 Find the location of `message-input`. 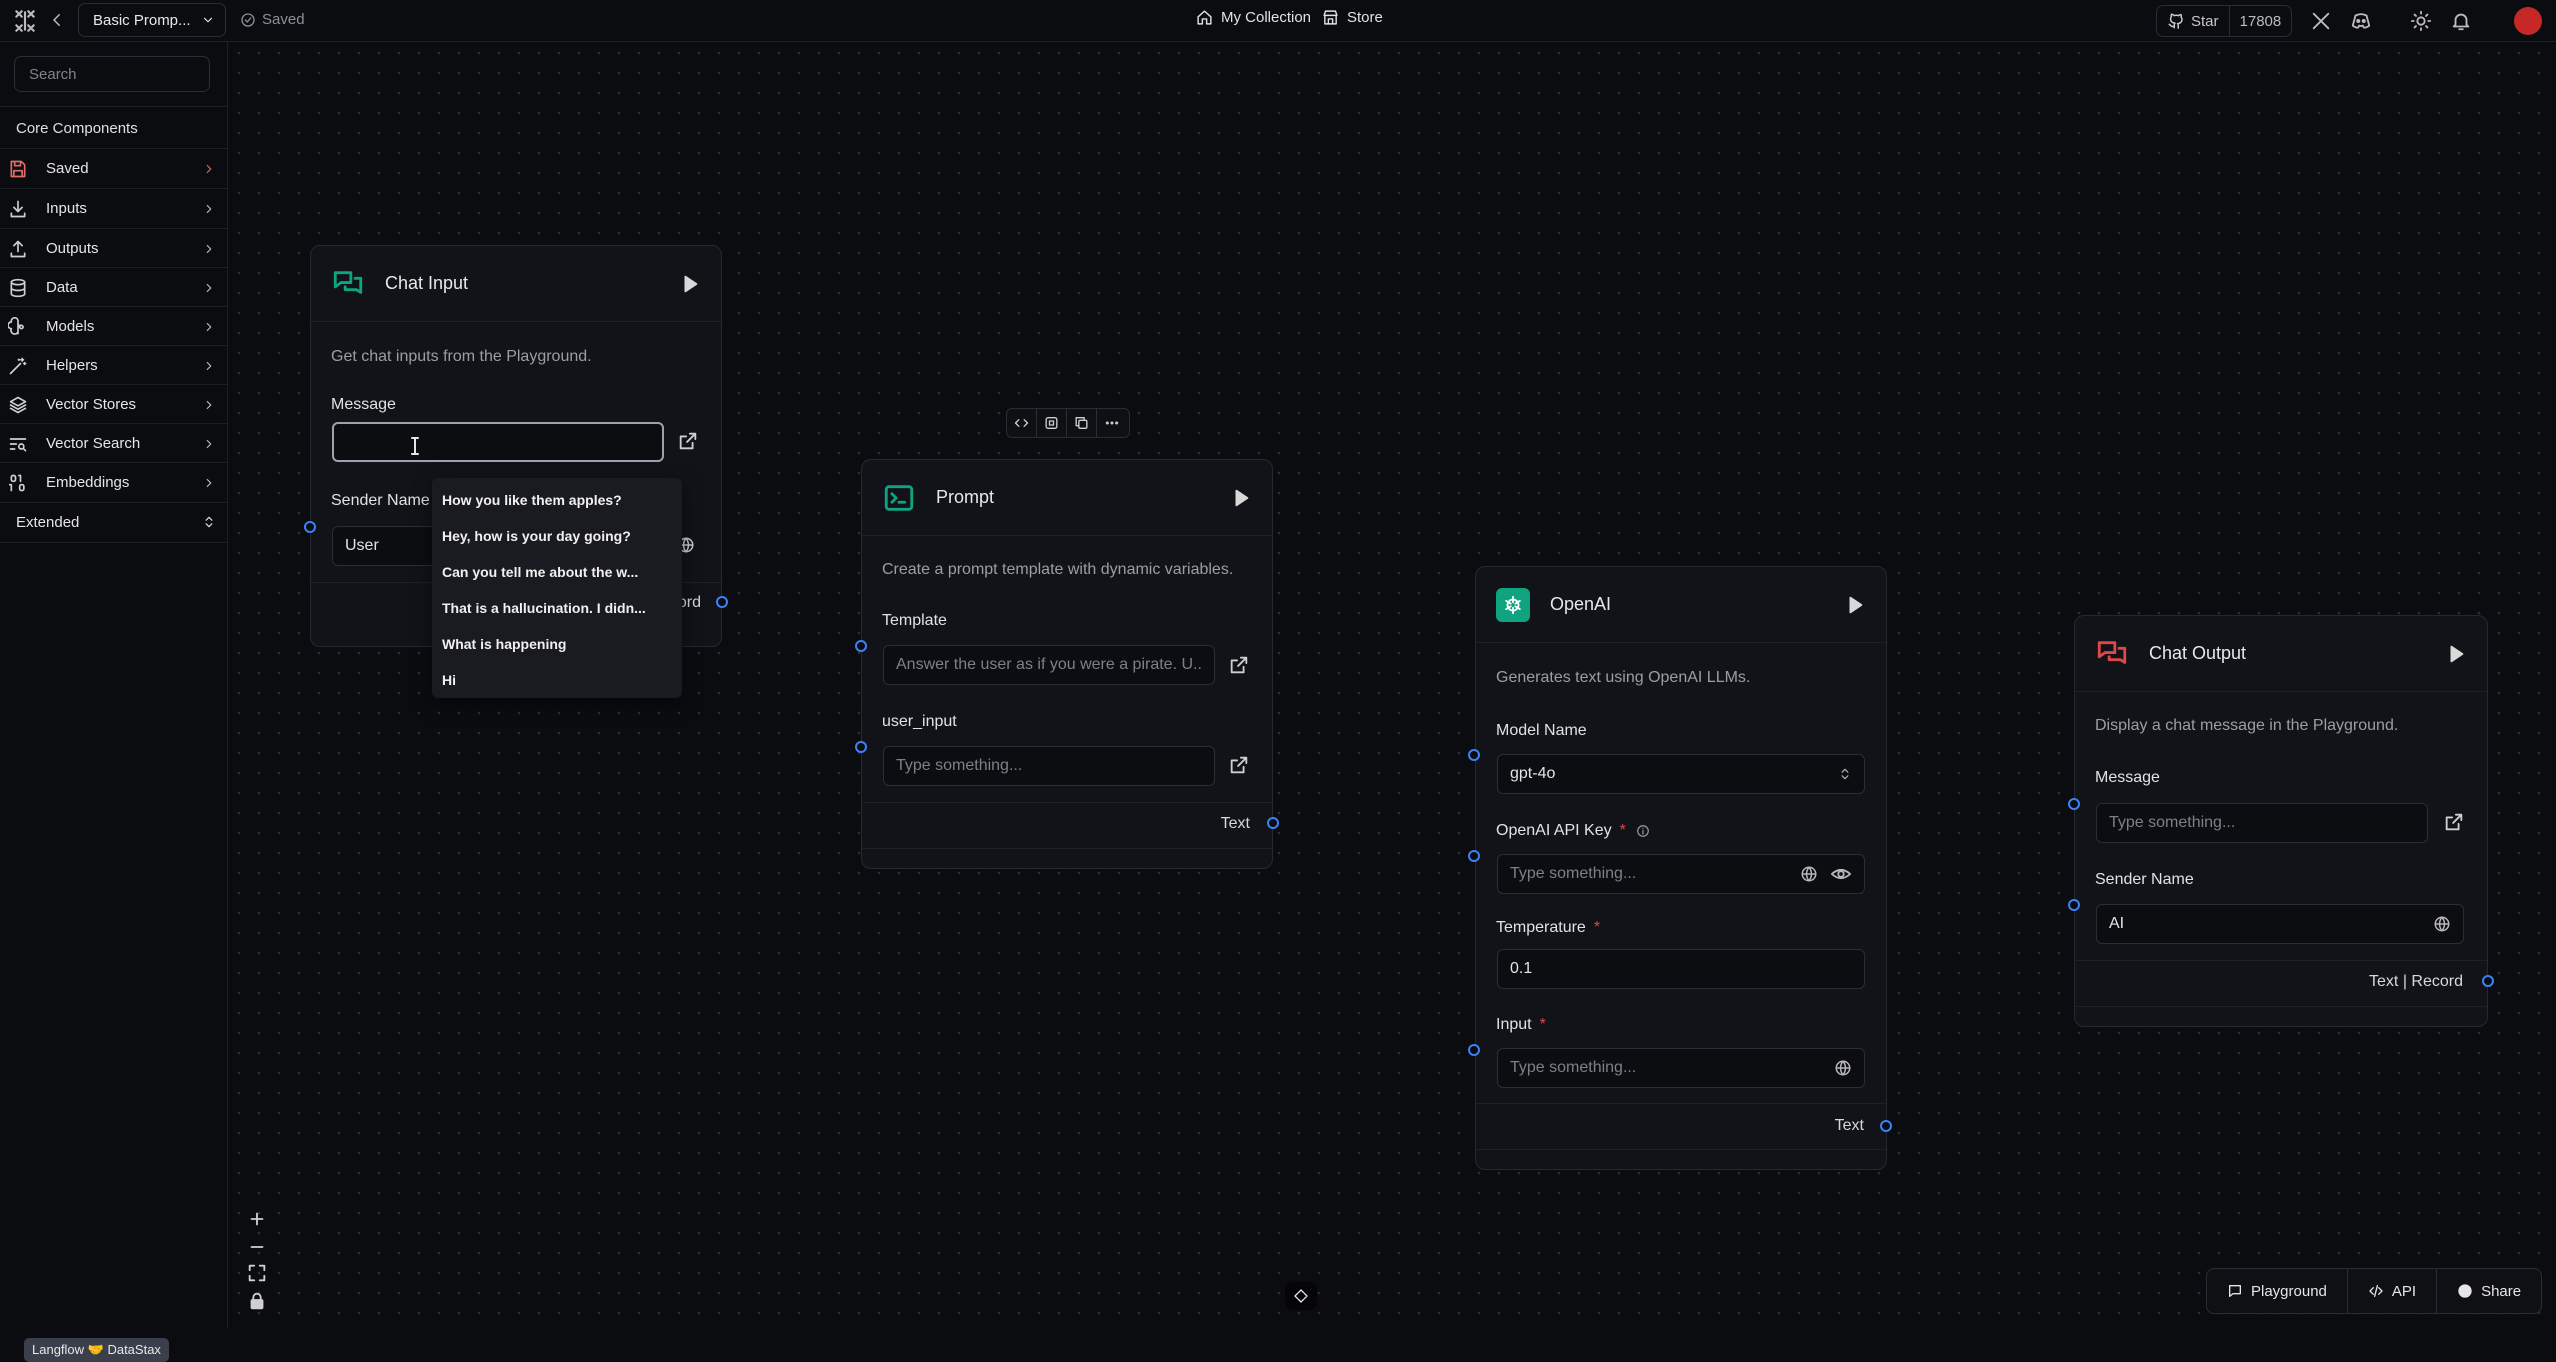

message-input is located at coordinates (498, 442).